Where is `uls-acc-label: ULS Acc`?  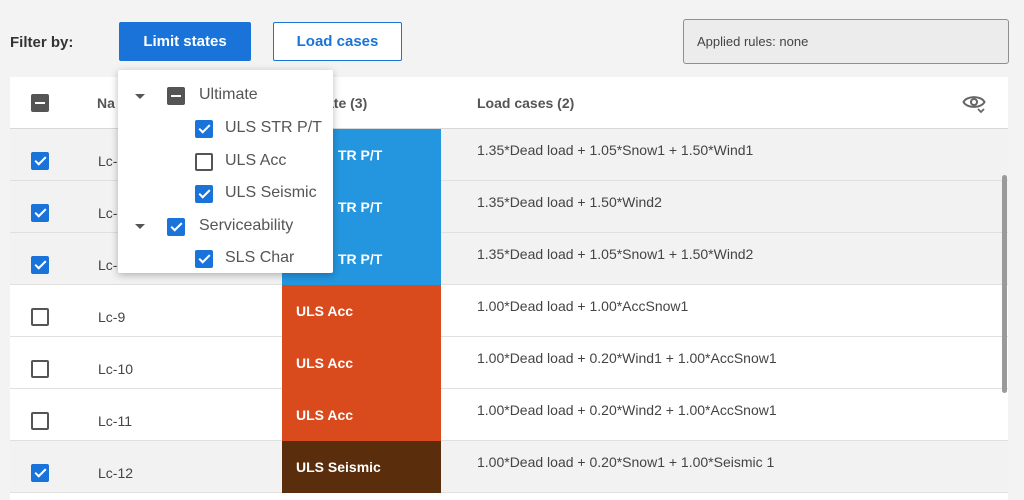 uls-acc-label: ULS Acc is located at coordinates (256, 160).